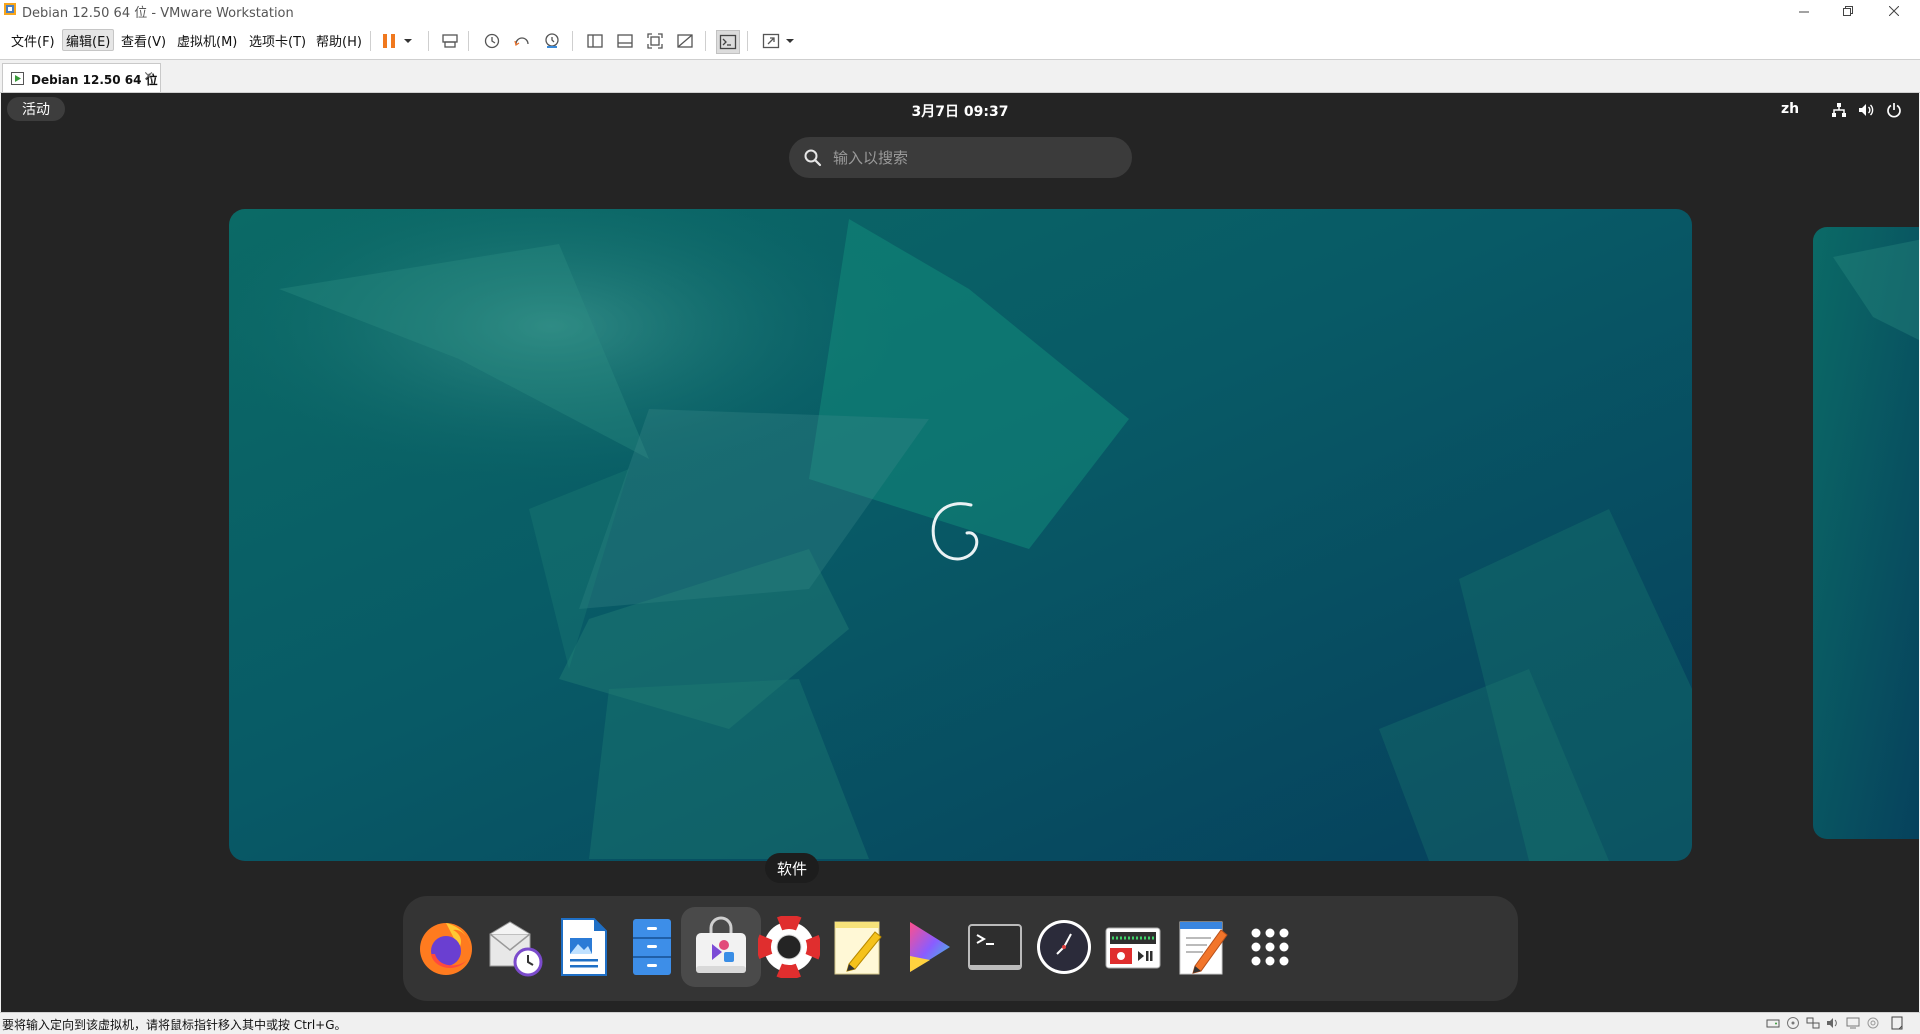  I want to click on menu-tabs: 选项卡(T), so click(277, 40).